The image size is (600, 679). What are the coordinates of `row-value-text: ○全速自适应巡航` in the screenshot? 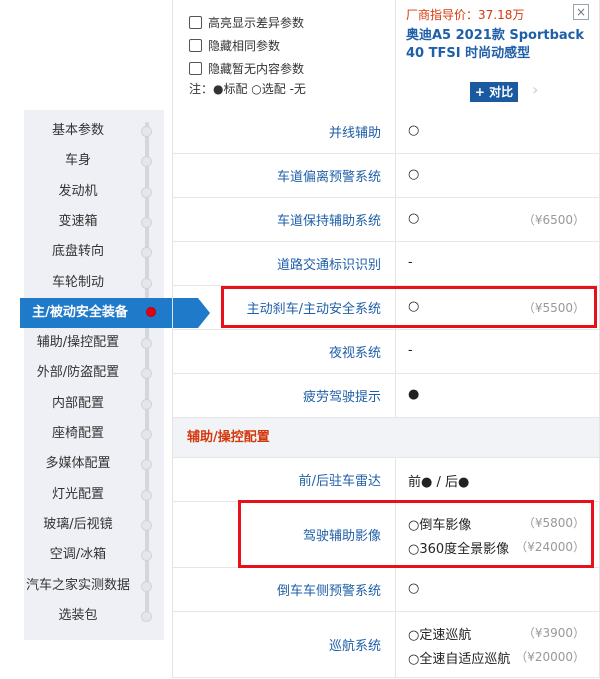 It's located at (459, 659).